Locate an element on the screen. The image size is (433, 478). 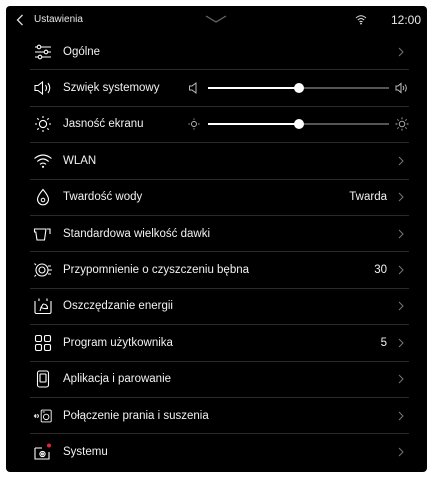
settings-item-drum-clean-reminder: Przypomnienie o czyszczeniu bębna 30 is located at coordinates (219, 270).